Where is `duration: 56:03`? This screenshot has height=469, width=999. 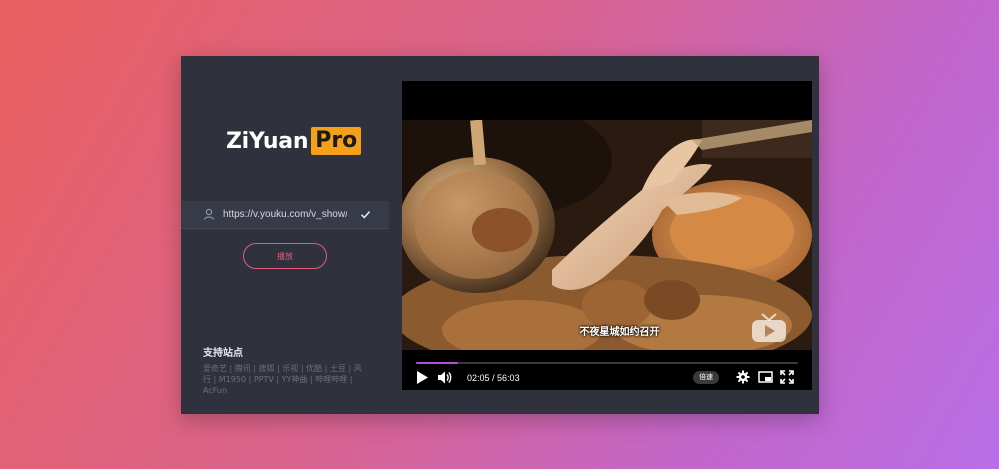
duration: 56:03 is located at coordinates (508, 378).